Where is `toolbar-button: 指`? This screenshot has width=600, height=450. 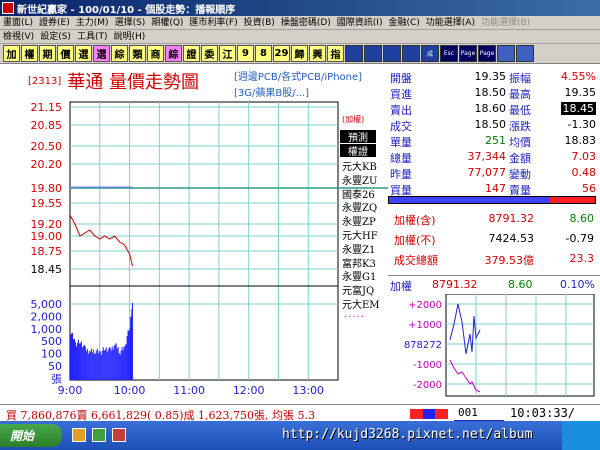
toolbar-button: 指 is located at coordinates (335, 53).